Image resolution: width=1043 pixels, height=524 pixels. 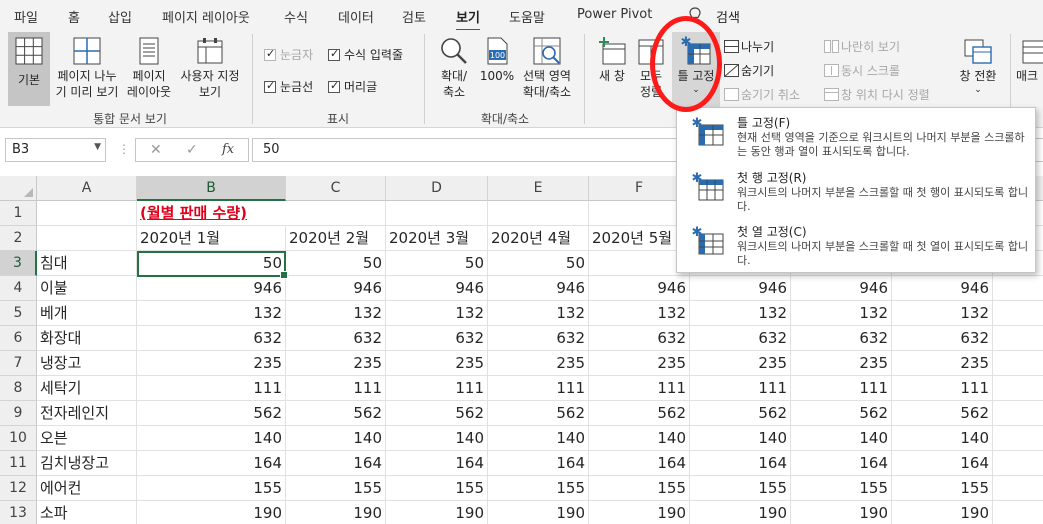 What do you see at coordinates (437, 238) in the screenshot?
I see `cell: 2020년 3월` at bounding box center [437, 238].